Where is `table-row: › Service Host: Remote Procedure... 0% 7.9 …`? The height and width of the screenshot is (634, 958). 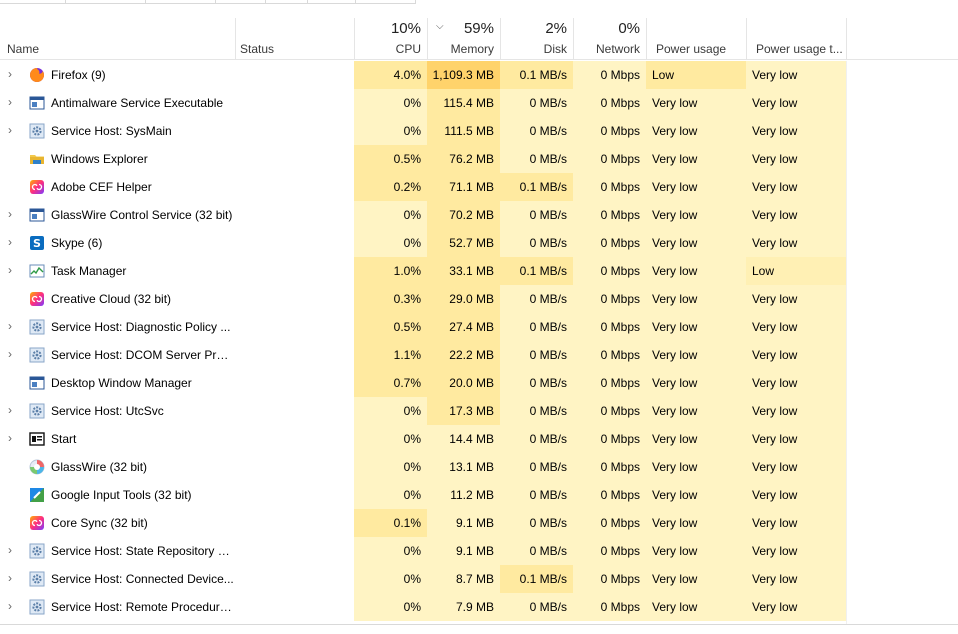
table-row: › Service Host: Remote Procedure... 0% 7.9 … is located at coordinates (479, 607).